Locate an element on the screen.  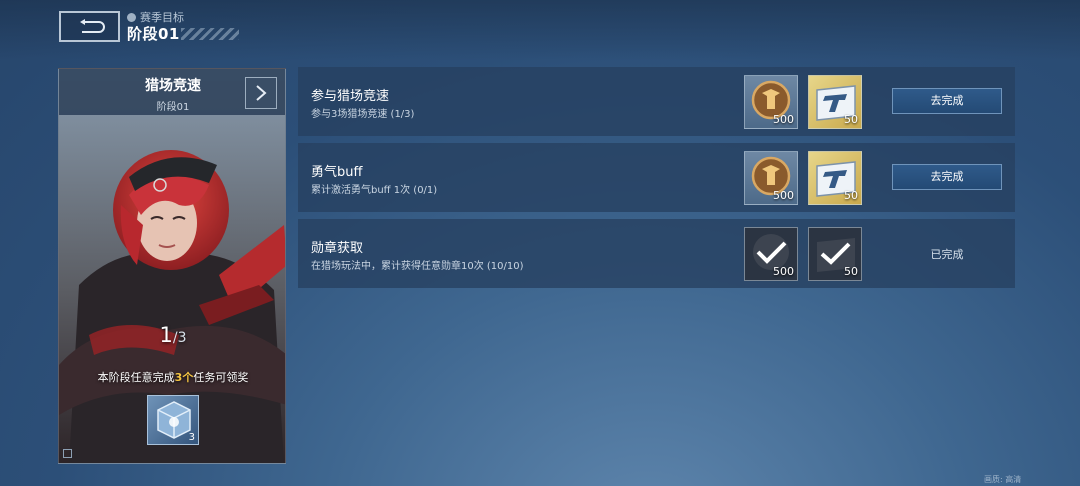
back-button is located at coordinates (89, 26).